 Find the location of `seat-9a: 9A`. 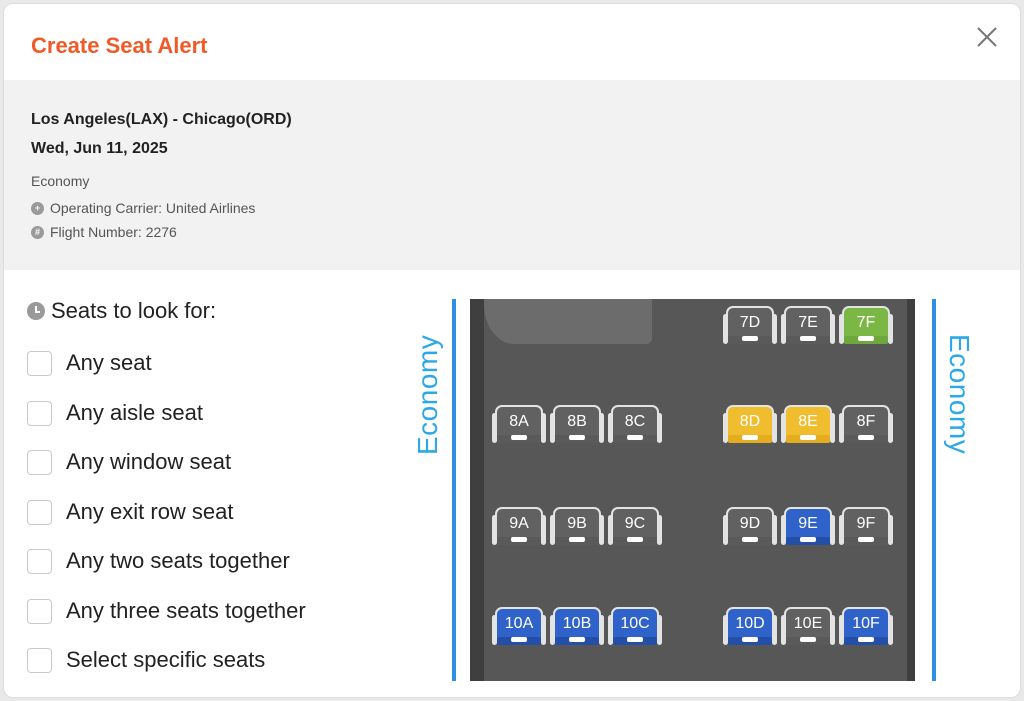

seat-9a: 9A is located at coordinates (519, 527).